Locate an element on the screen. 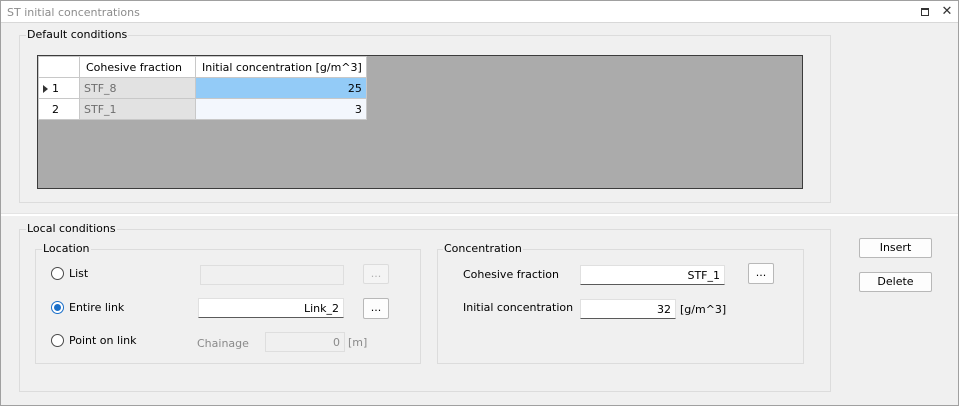 Image resolution: width=959 pixels, height=406 pixels. table-row: 1 STF_8 25 is located at coordinates (202, 88).